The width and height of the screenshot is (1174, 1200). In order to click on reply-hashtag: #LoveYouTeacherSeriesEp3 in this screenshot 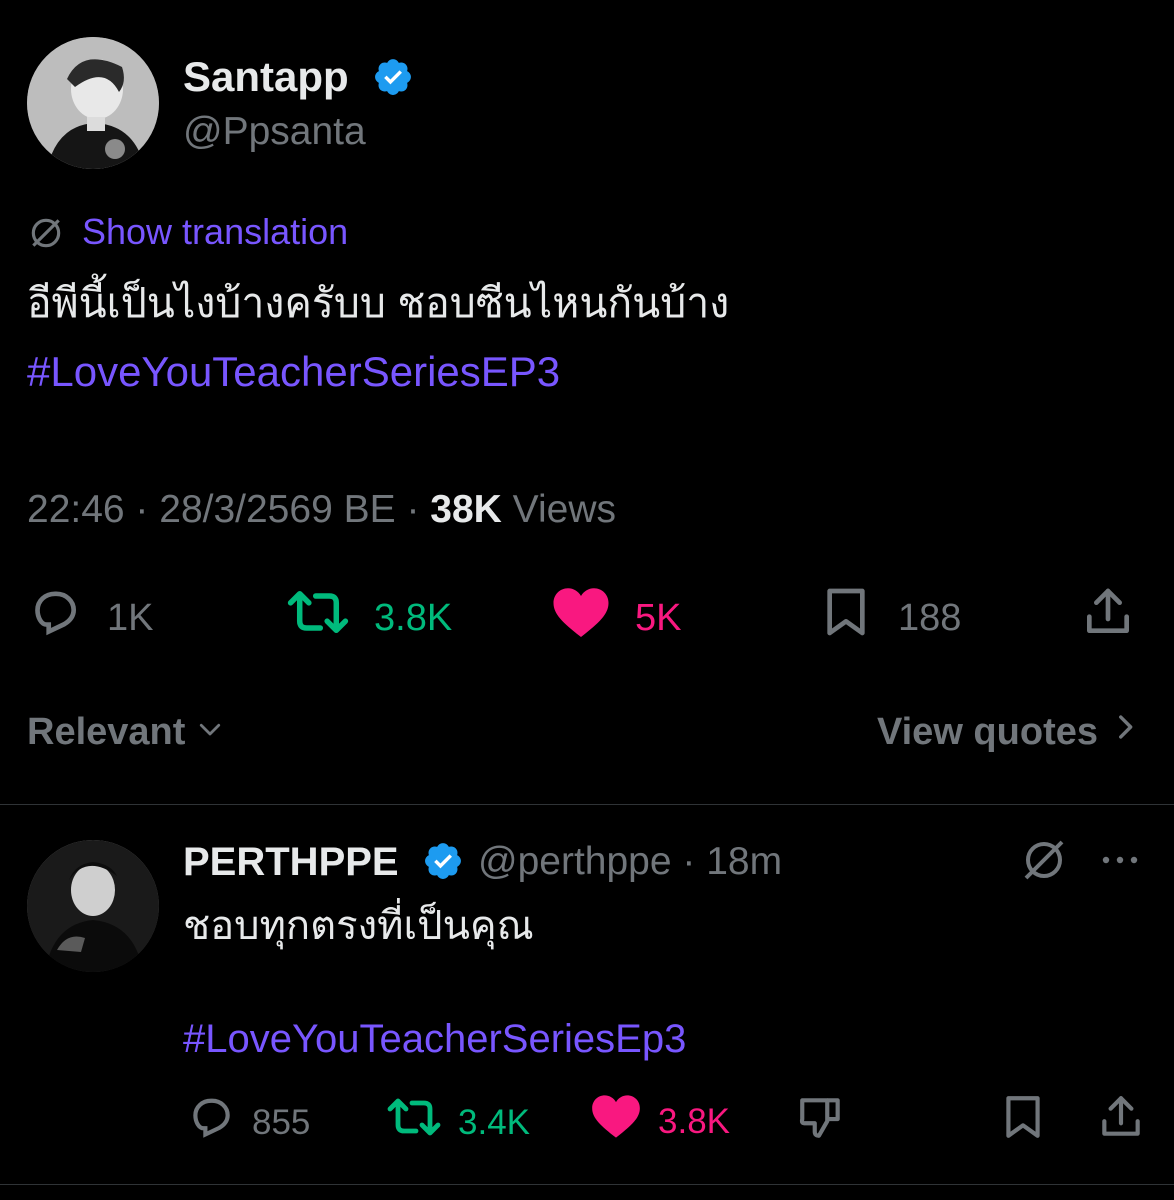, I will do `click(434, 1039)`.